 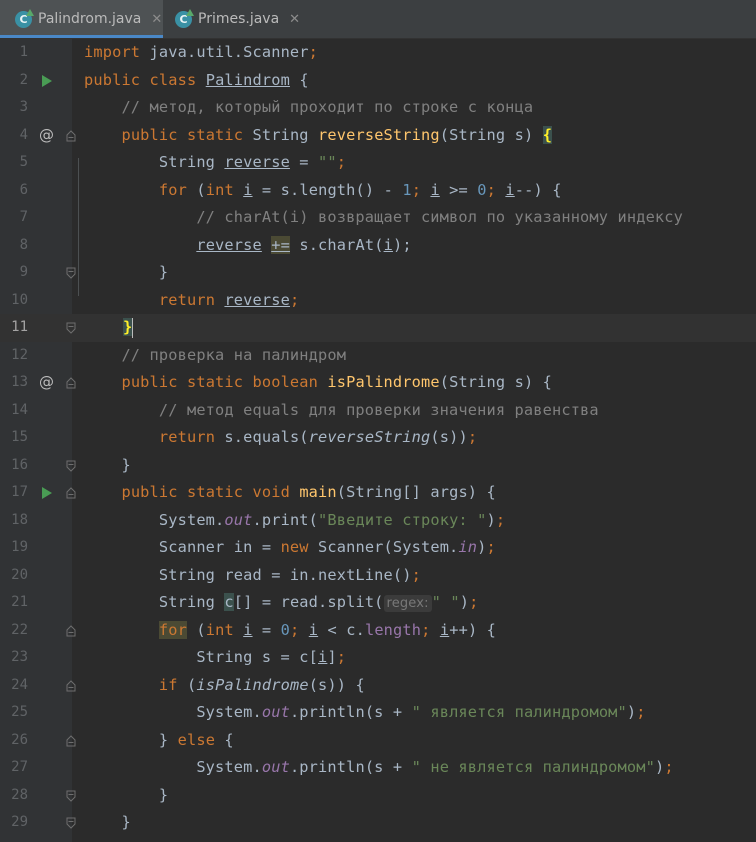 What do you see at coordinates (378, 356) in the screenshot?
I see `code-line: 12 // проверка на палиндром` at bounding box center [378, 356].